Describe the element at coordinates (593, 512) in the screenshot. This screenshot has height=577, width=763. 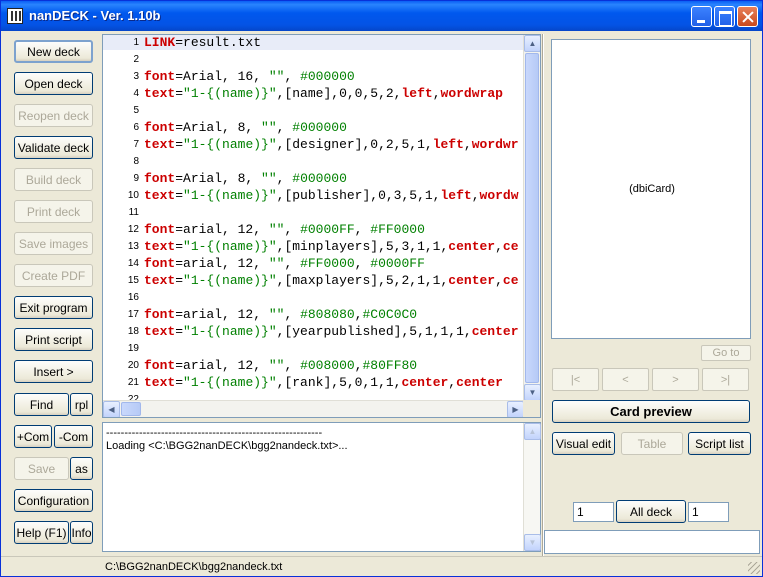
I see `range-from-input: 1` at that location.